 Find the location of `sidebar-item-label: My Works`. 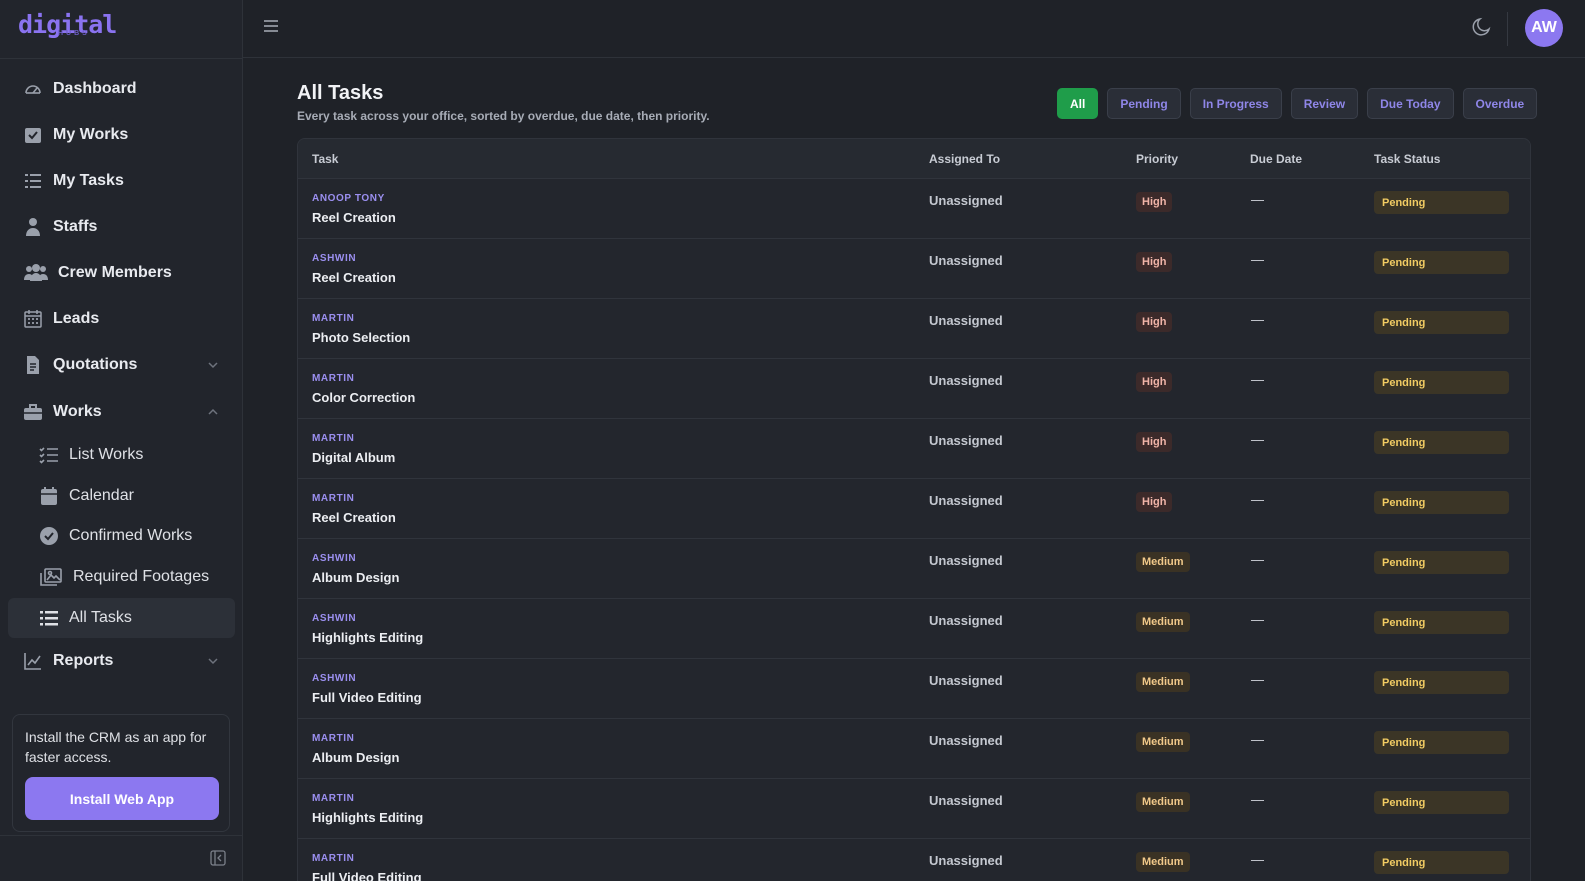

sidebar-item-label: My Works is located at coordinates (91, 134).